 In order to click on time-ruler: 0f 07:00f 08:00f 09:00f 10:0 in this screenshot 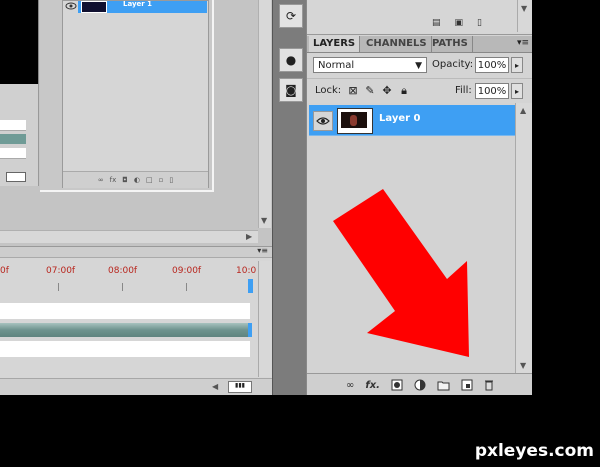, I will do `click(129, 277)`.